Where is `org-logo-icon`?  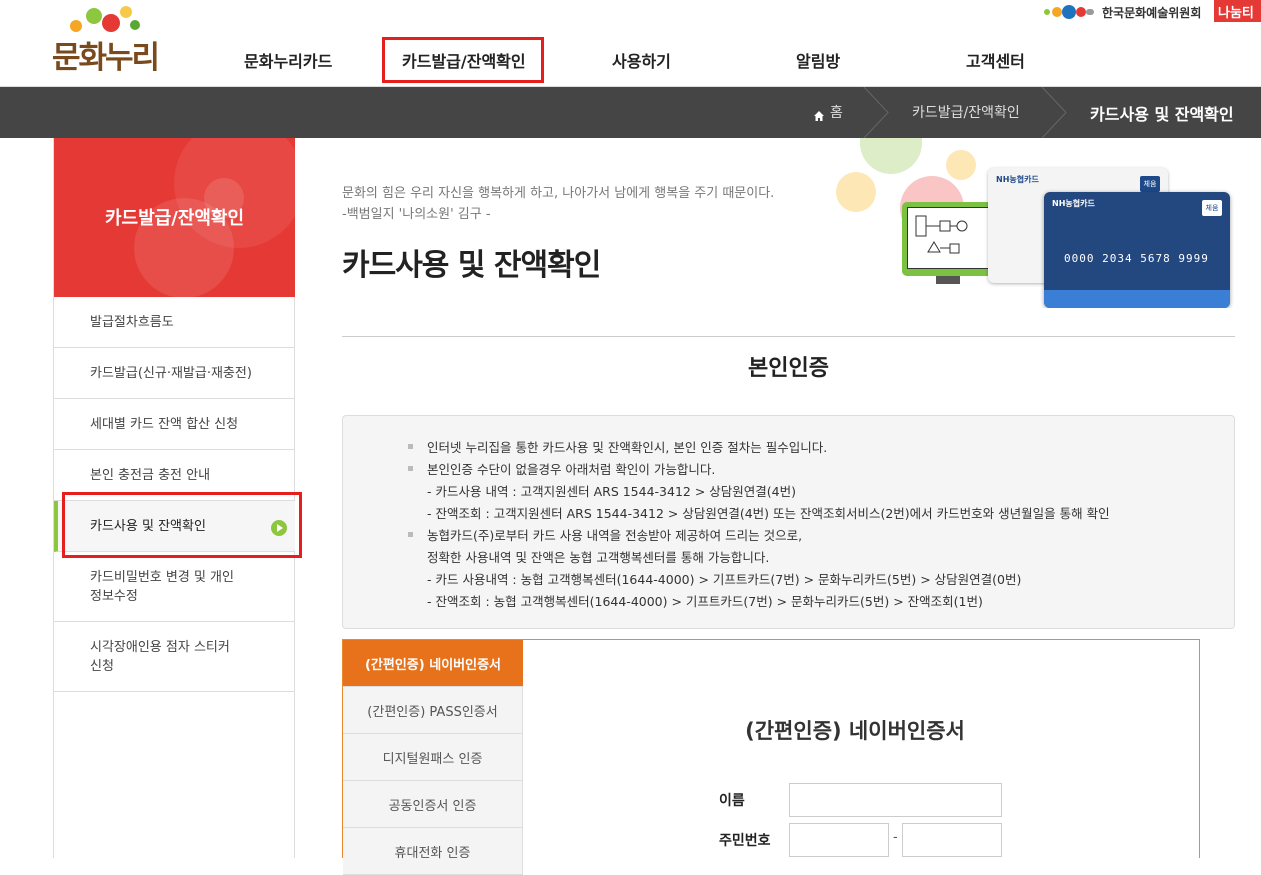
org-logo-icon is located at coordinates (1071, 12).